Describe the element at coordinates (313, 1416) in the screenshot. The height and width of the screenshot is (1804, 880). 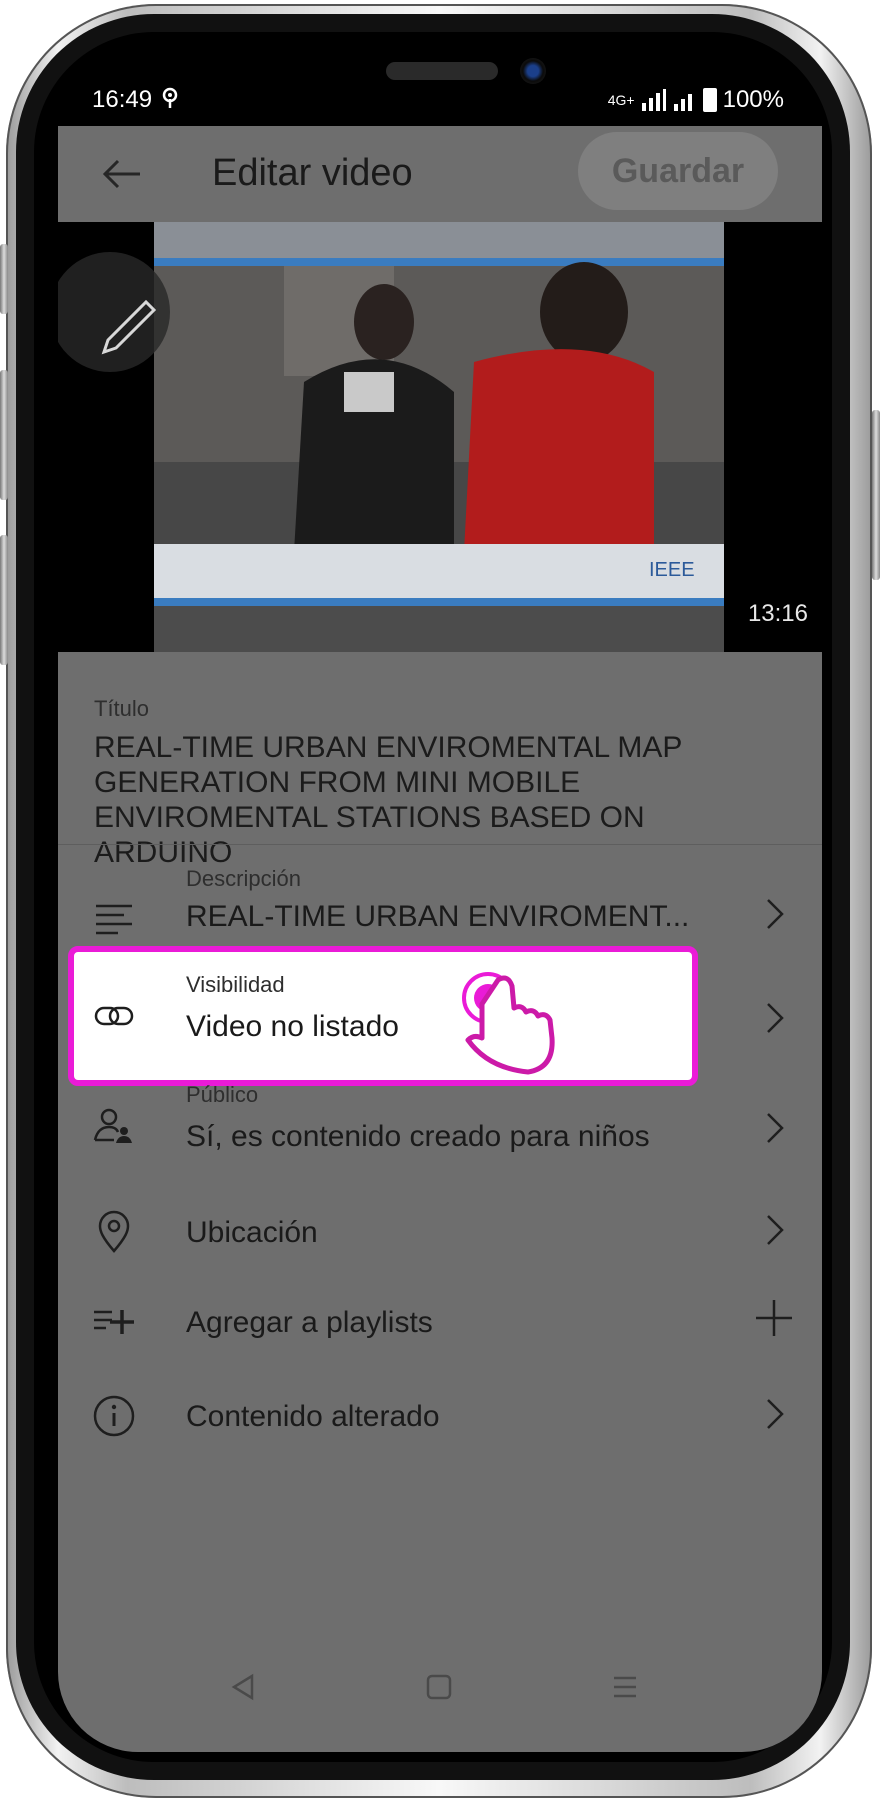
I see `altered-content-value: Contenido alterado` at that location.